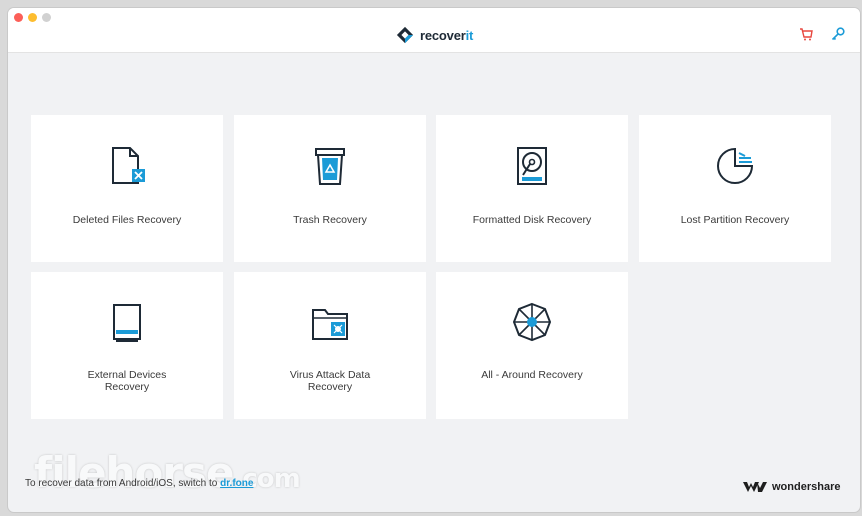  What do you see at coordinates (127, 381) in the screenshot?
I see `card-label: External Devices Recovery` at bounding box center [127, 381].